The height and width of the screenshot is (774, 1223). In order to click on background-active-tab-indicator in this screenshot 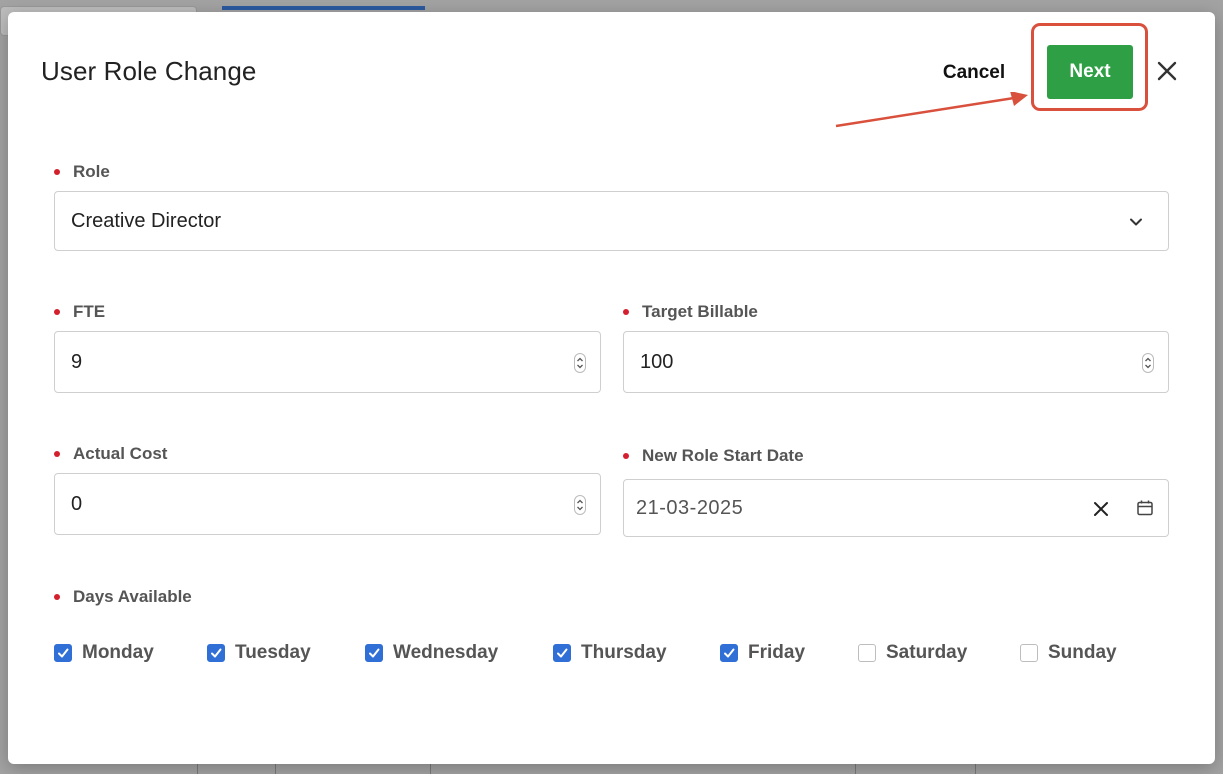, I will do `click(323, 8)`.